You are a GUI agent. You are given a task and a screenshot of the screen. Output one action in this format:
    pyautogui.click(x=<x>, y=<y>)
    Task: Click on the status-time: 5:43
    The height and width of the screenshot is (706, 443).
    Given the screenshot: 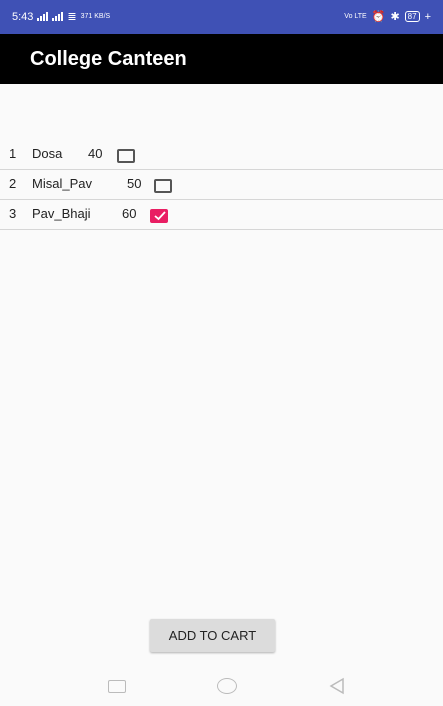 What is the action you would take?
    pyautogui.click(x=23, y=16)
    